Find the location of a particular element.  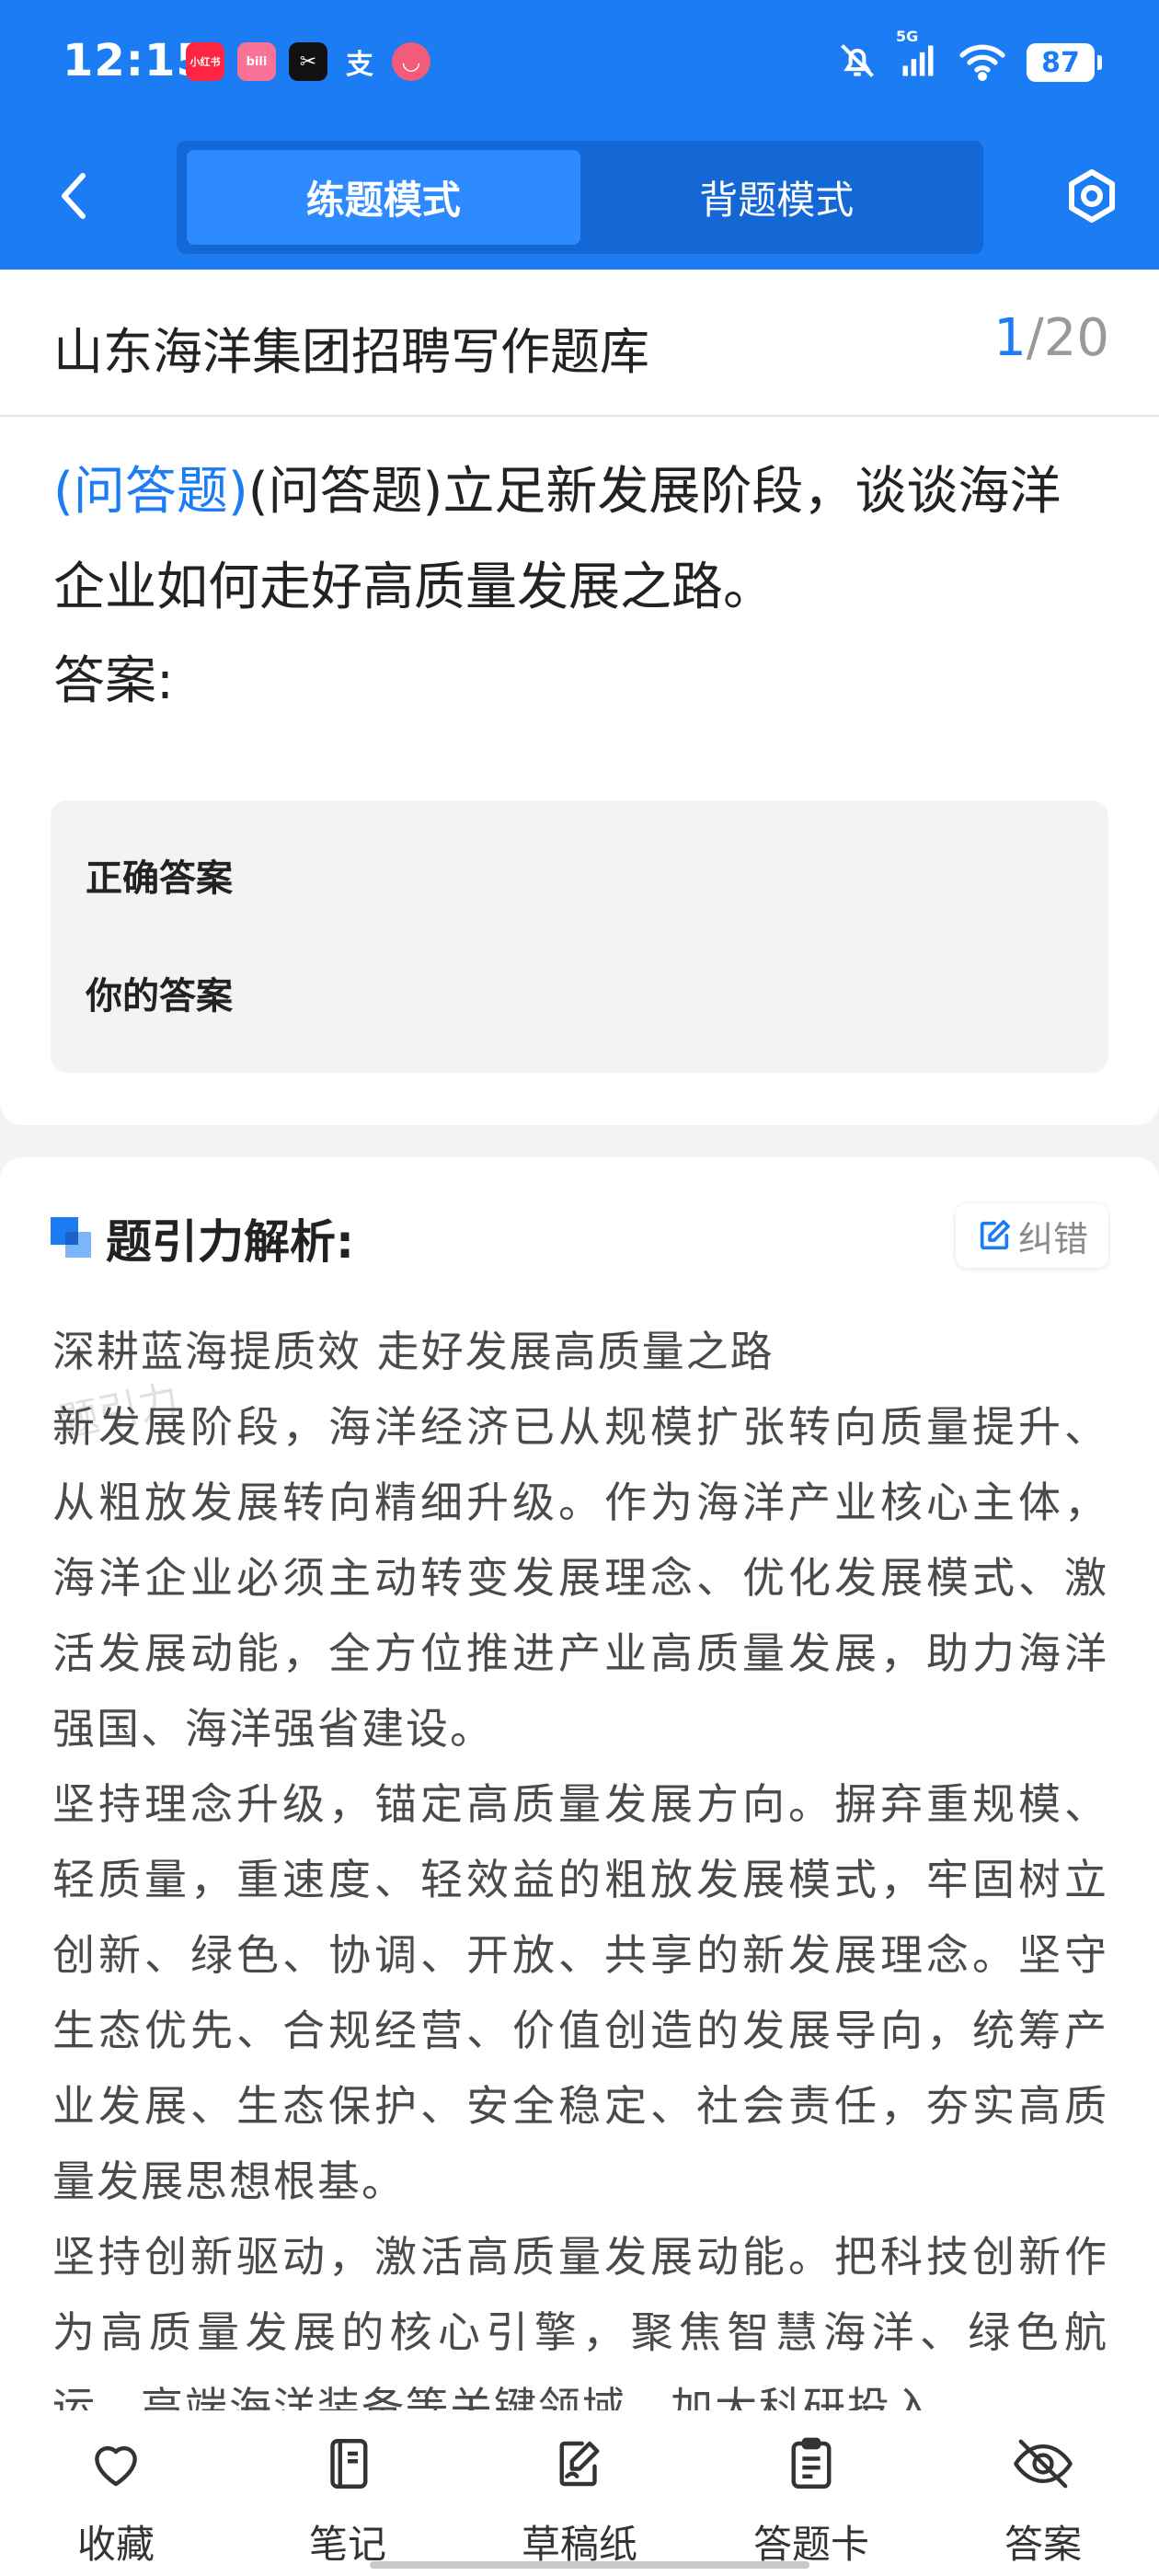

favorite-label: 收藏 is located at coordinates (115, 2544).